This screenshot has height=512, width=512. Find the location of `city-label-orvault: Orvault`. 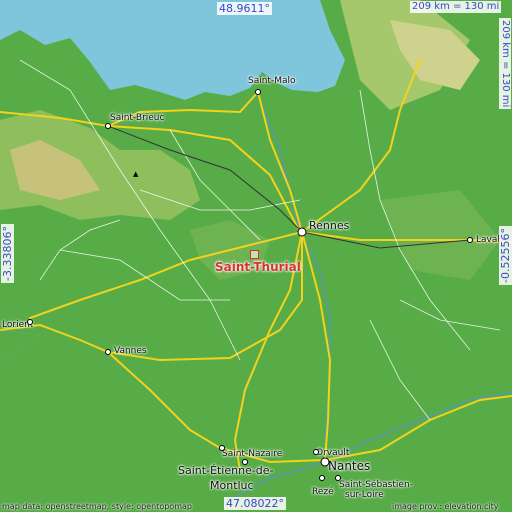

city-label-orvault: Orvault is located at coordinates (333, 453).